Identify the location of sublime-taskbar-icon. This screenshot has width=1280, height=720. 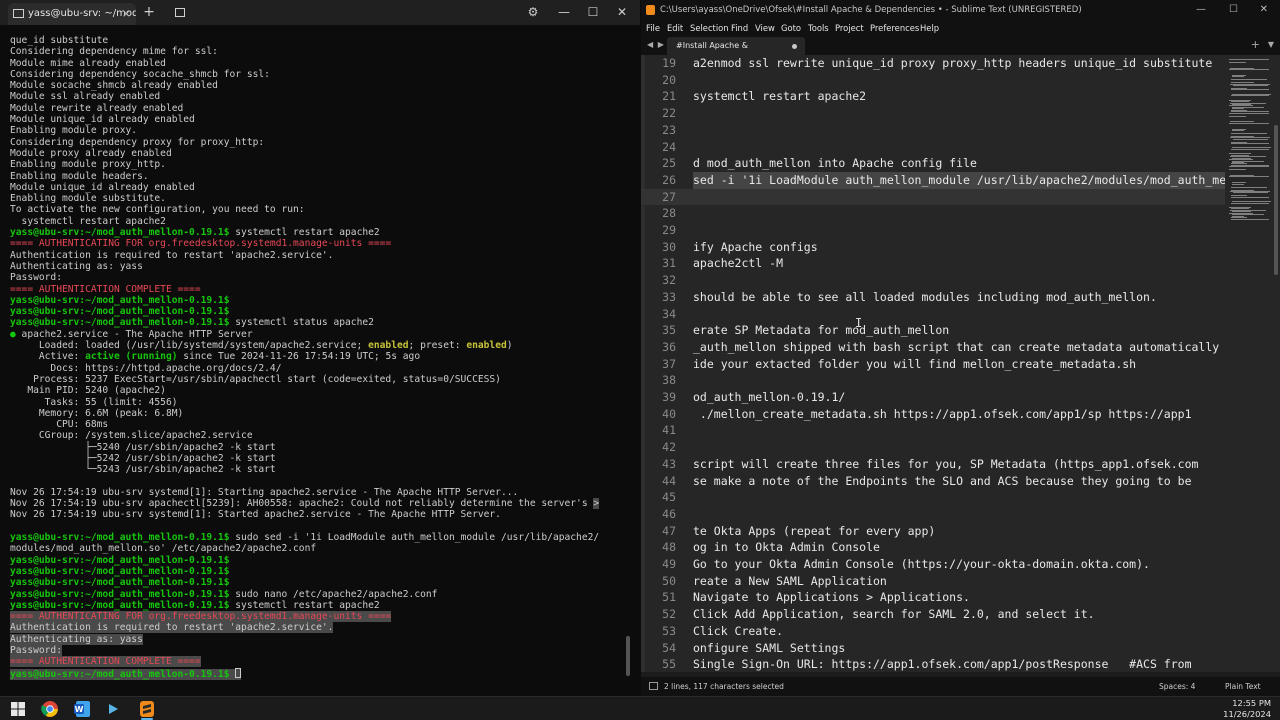
(147, 709).